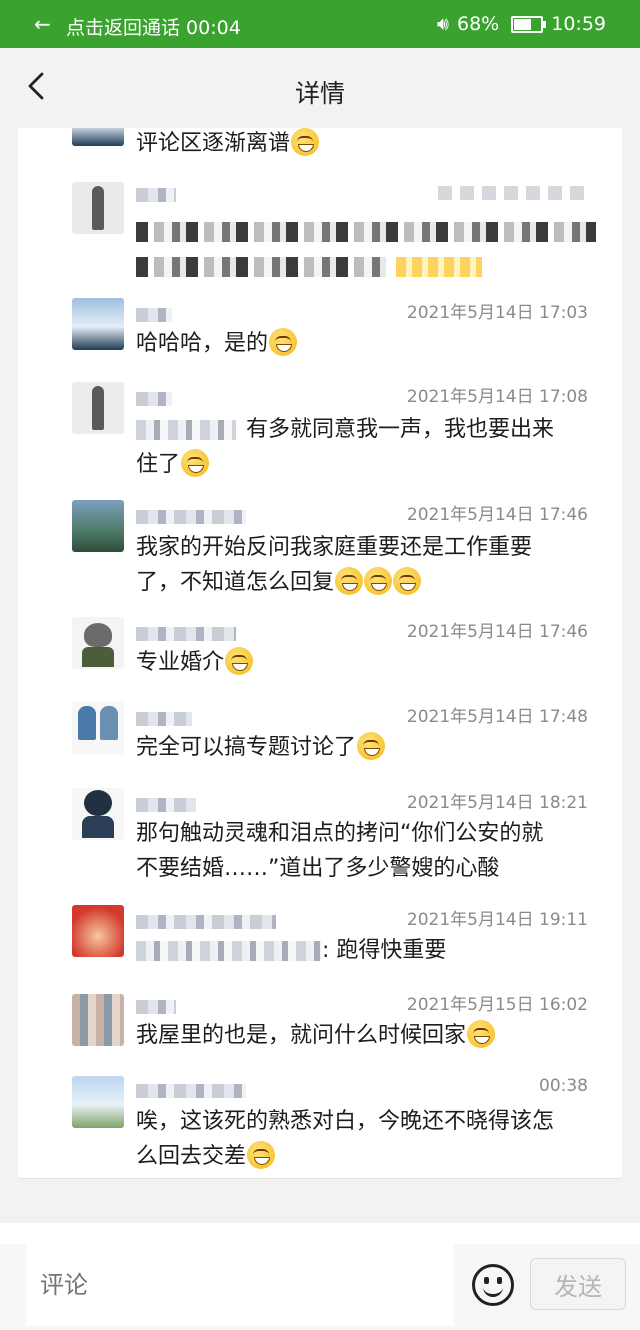 The height and width of the screenshot is (1330, 640). Describe the element at coordinates (497, 313) in the screenshot. I see `comment-time: 2021年5月14日 17:03` at that location.